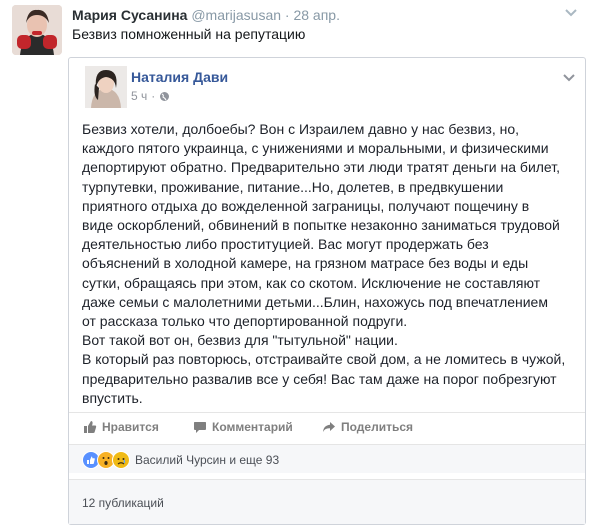 Image resolution: width=602 pixels, height=526 pixels. Describe the element at coordinates (377, 427) in the screenshot. I see `fb-share-label: Поделиться` at that location.